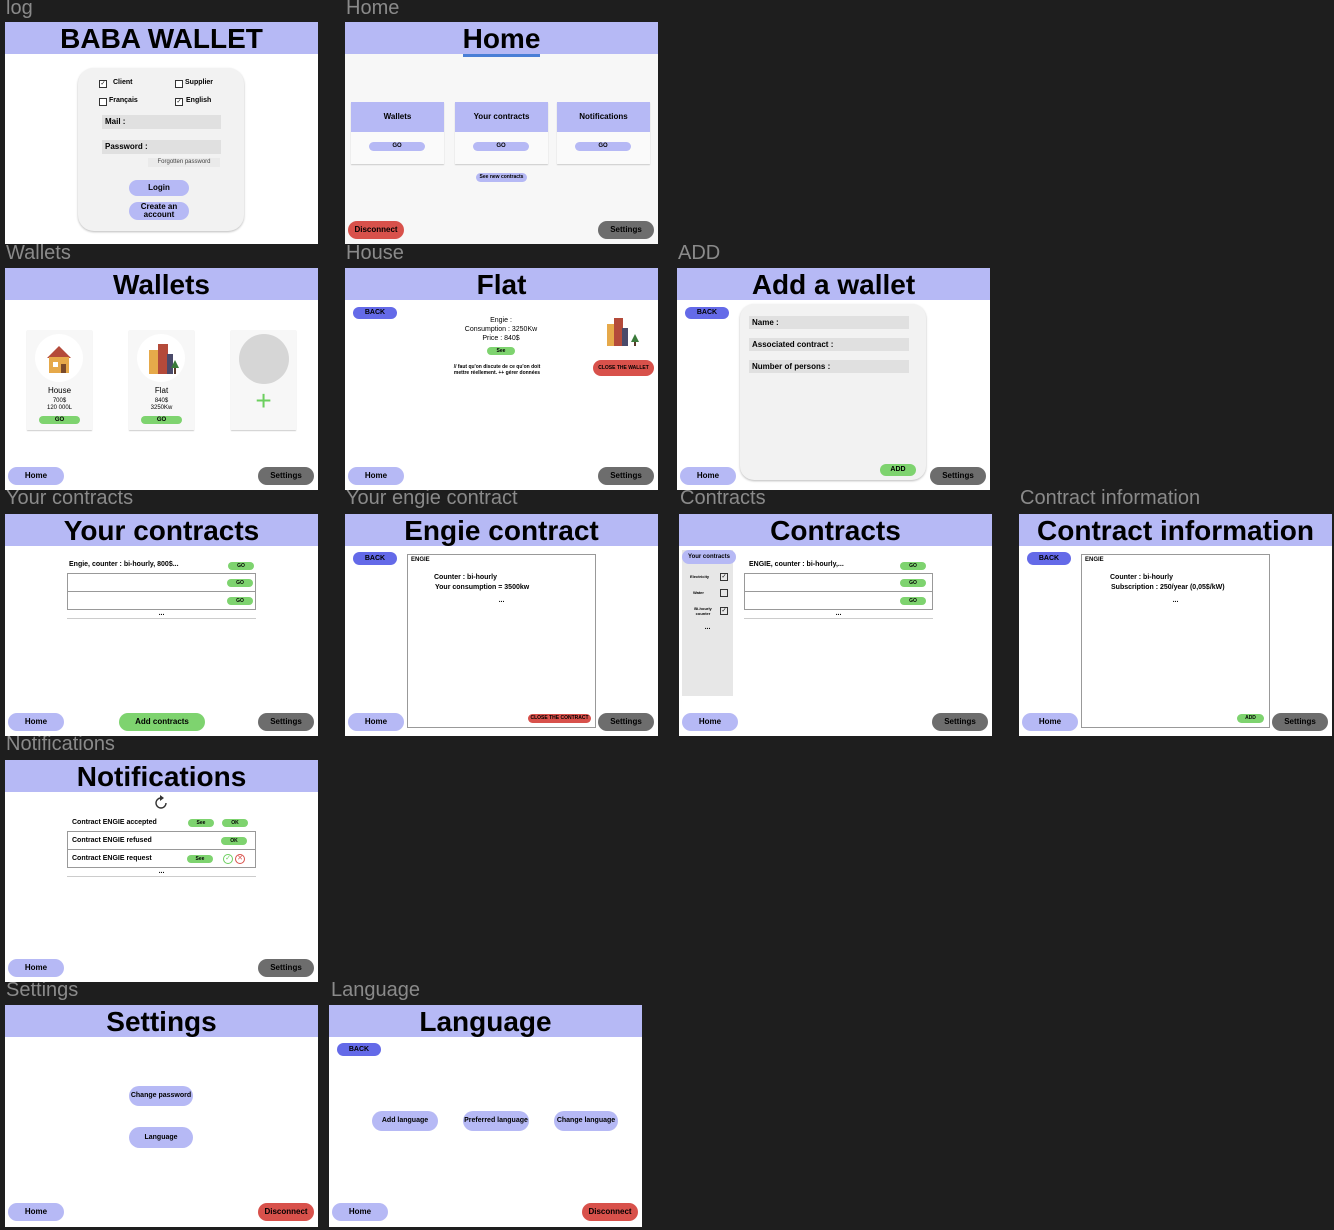  What do you see at coordinates (724, 593) in the screenshot?
I see `filter-water-checkbox` at bounding box center [724, 593].